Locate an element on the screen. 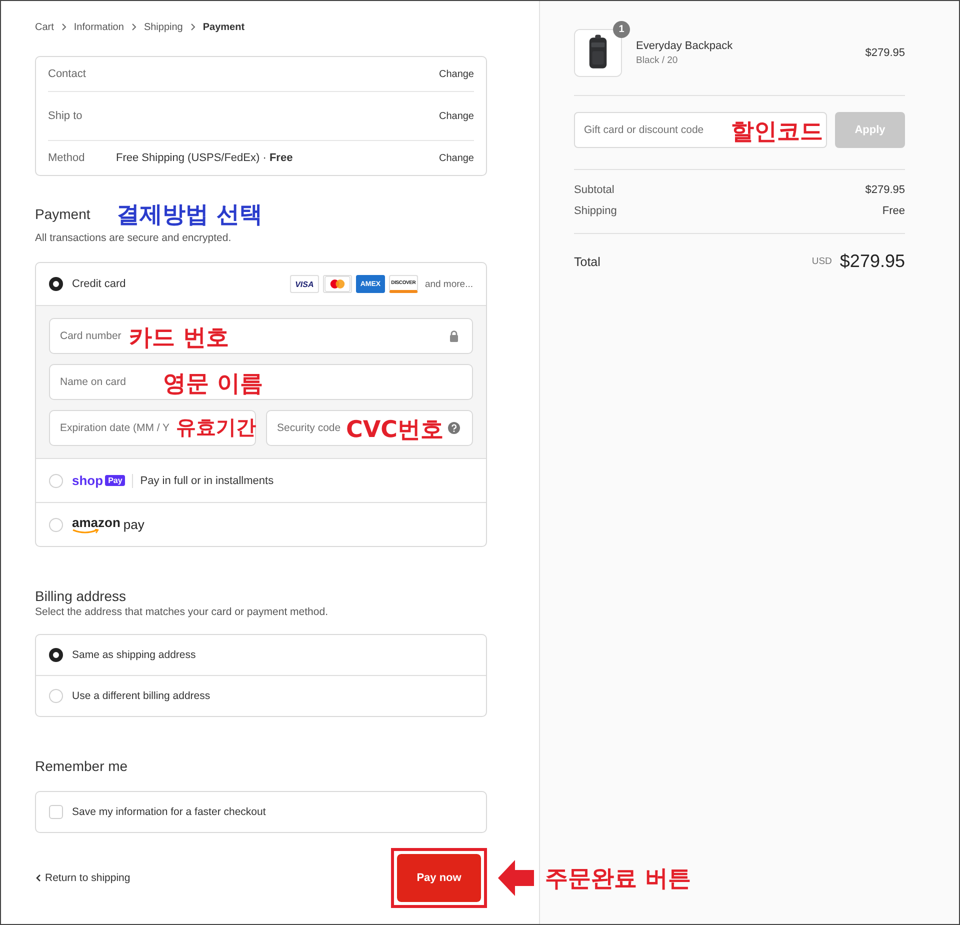  quantity-badge: 1 is located at coordinates (621, 29).